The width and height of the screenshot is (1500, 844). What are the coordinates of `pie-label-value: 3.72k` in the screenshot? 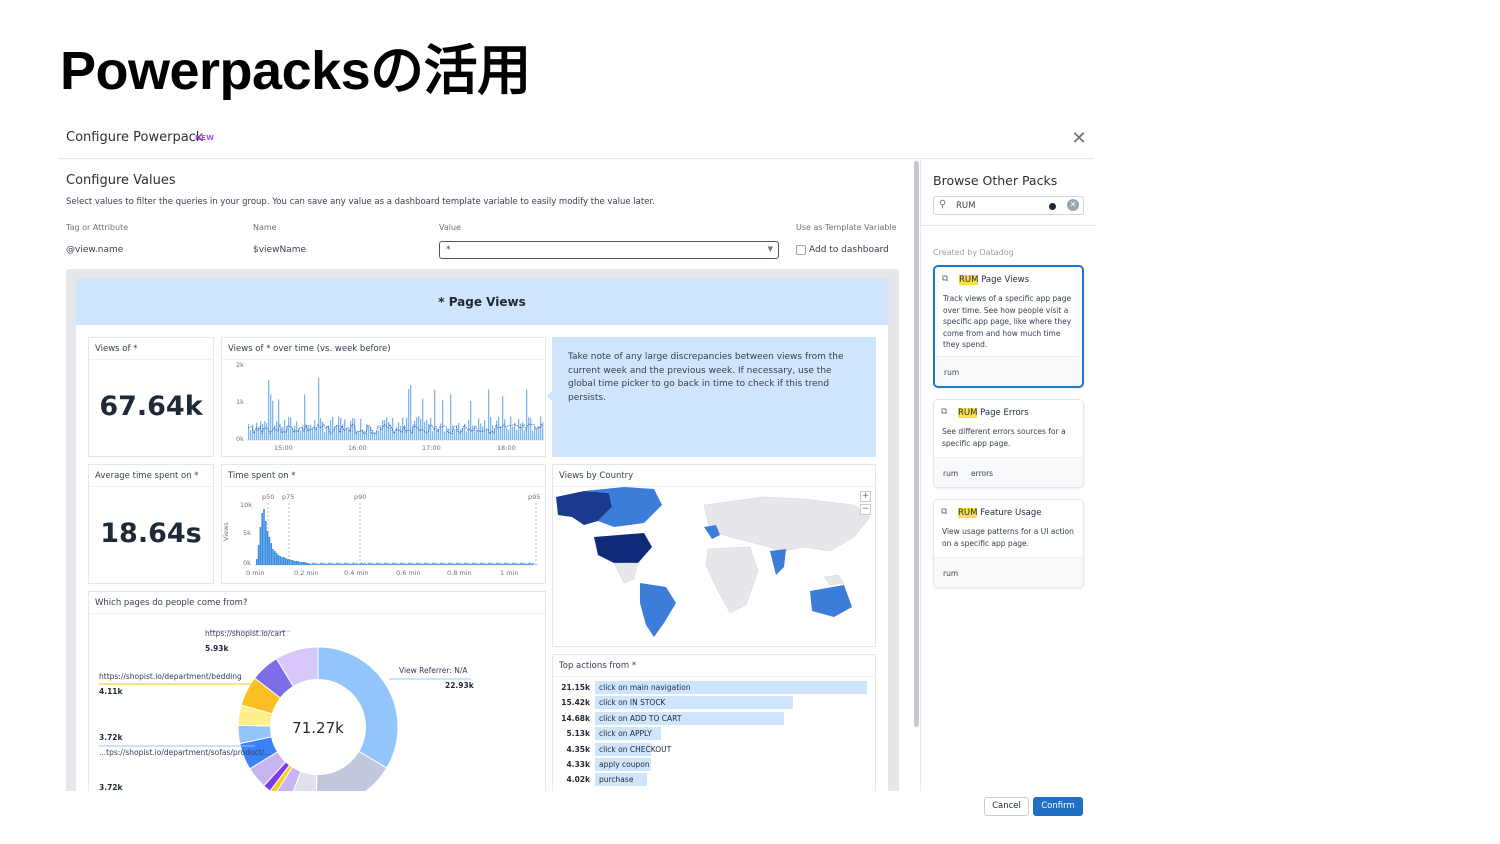 It's located at (111, 737).